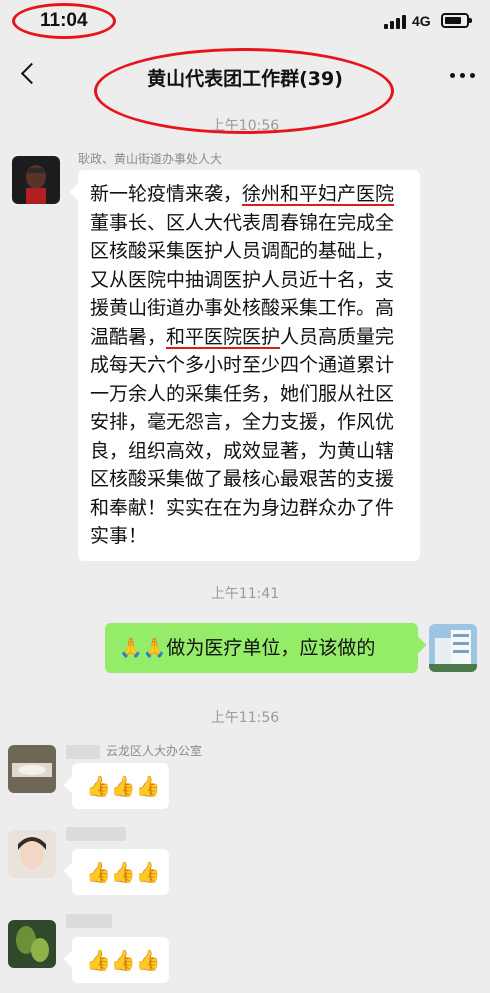 The width and height of the screenshot is (490, 993). Describe the element at coordinates (453, 648) in the screenshot. I see `my-avatar` at that location.